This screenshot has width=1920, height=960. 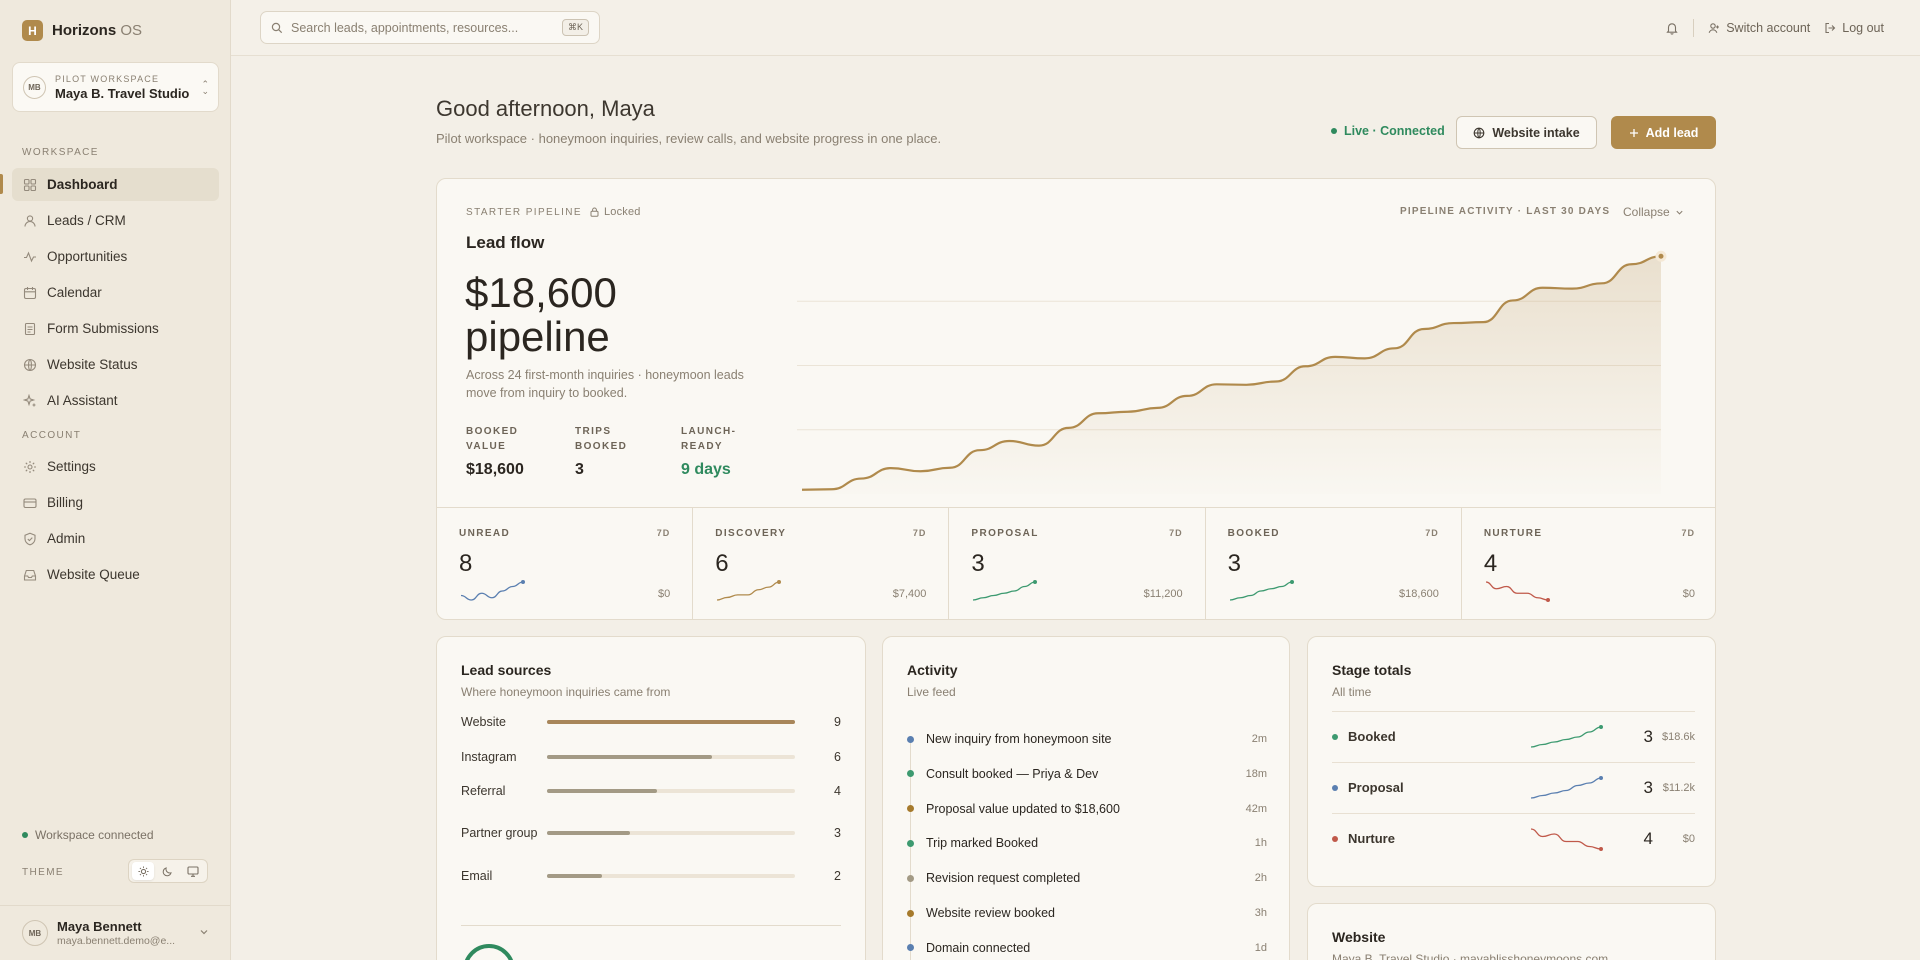 What do you see at coordinates (1513, 838) in the screenshot?
I see `stage-total-nurture: Nurture 4 $0` at bounding box center [1513, 838].